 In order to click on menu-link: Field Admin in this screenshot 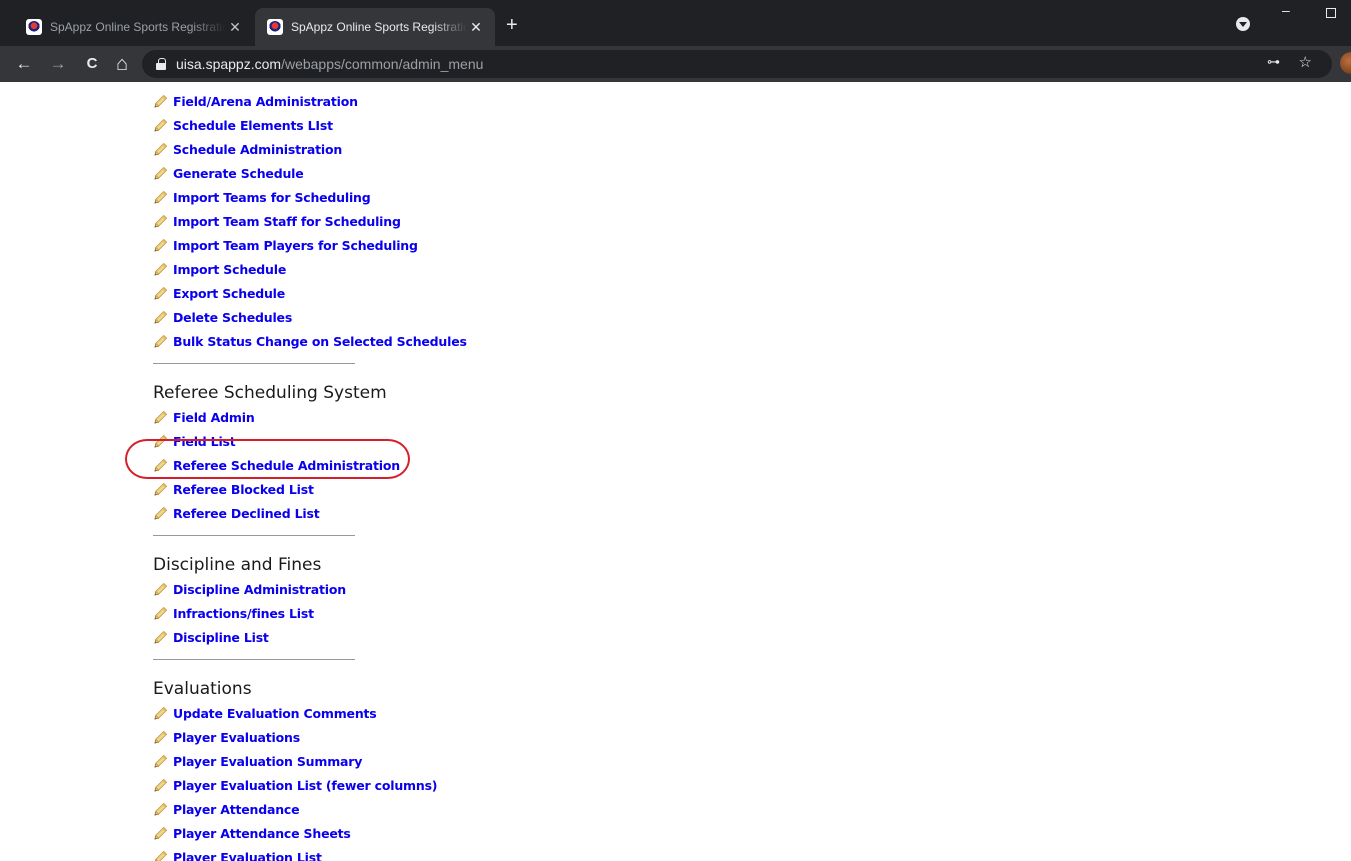, I will do `click(214, 417)`.